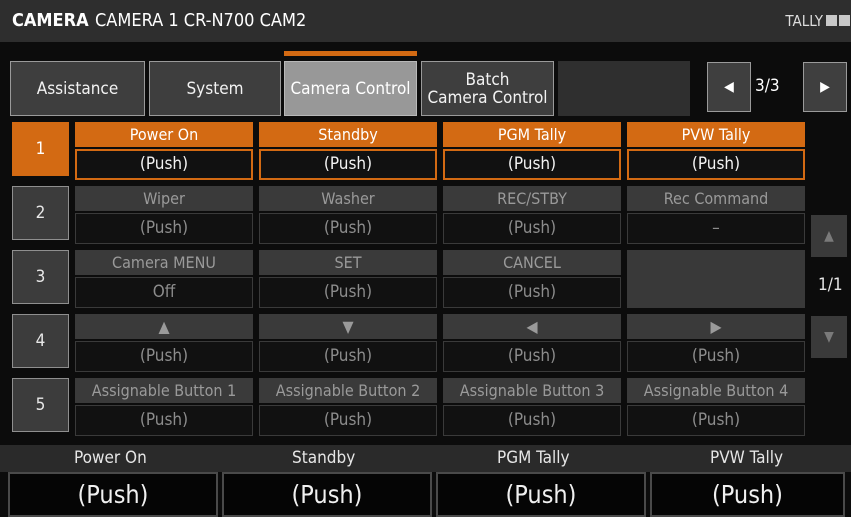  I want to click on function-cell-power-on: Power On (Push), so click(164, 151).